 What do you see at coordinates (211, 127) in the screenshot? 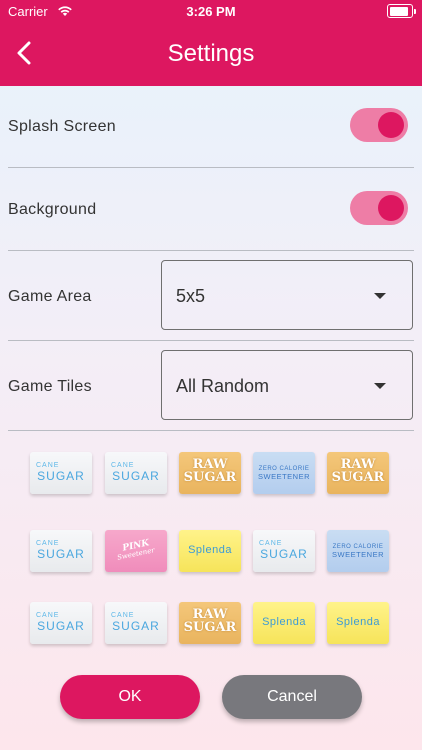
I see `splash-screen-row: Splash Screen` at bounding box center [211, 127].